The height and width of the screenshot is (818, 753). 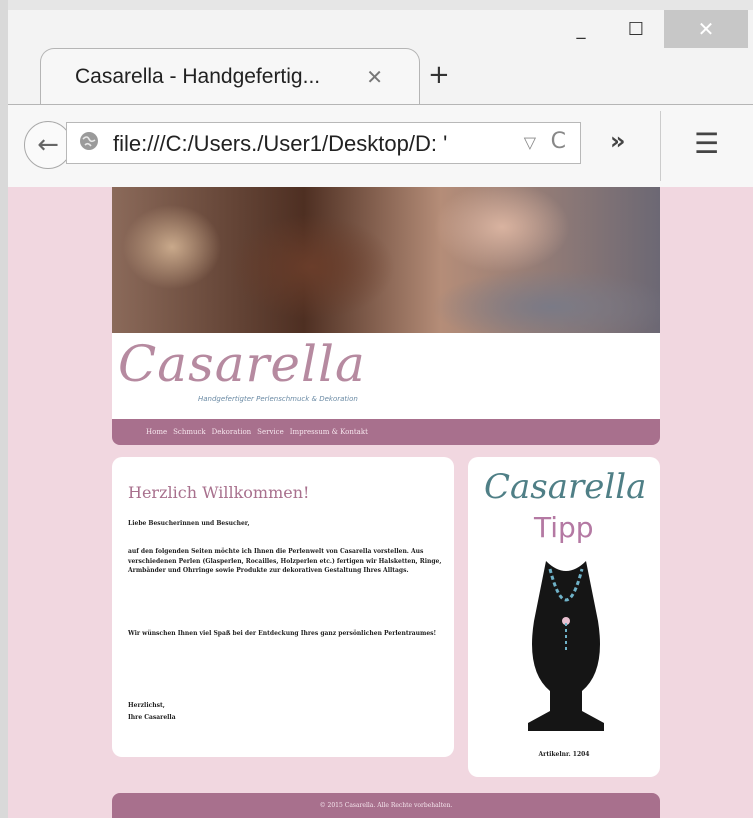 I want to click on close-window-button: ✕, so click(x=706, y=29).